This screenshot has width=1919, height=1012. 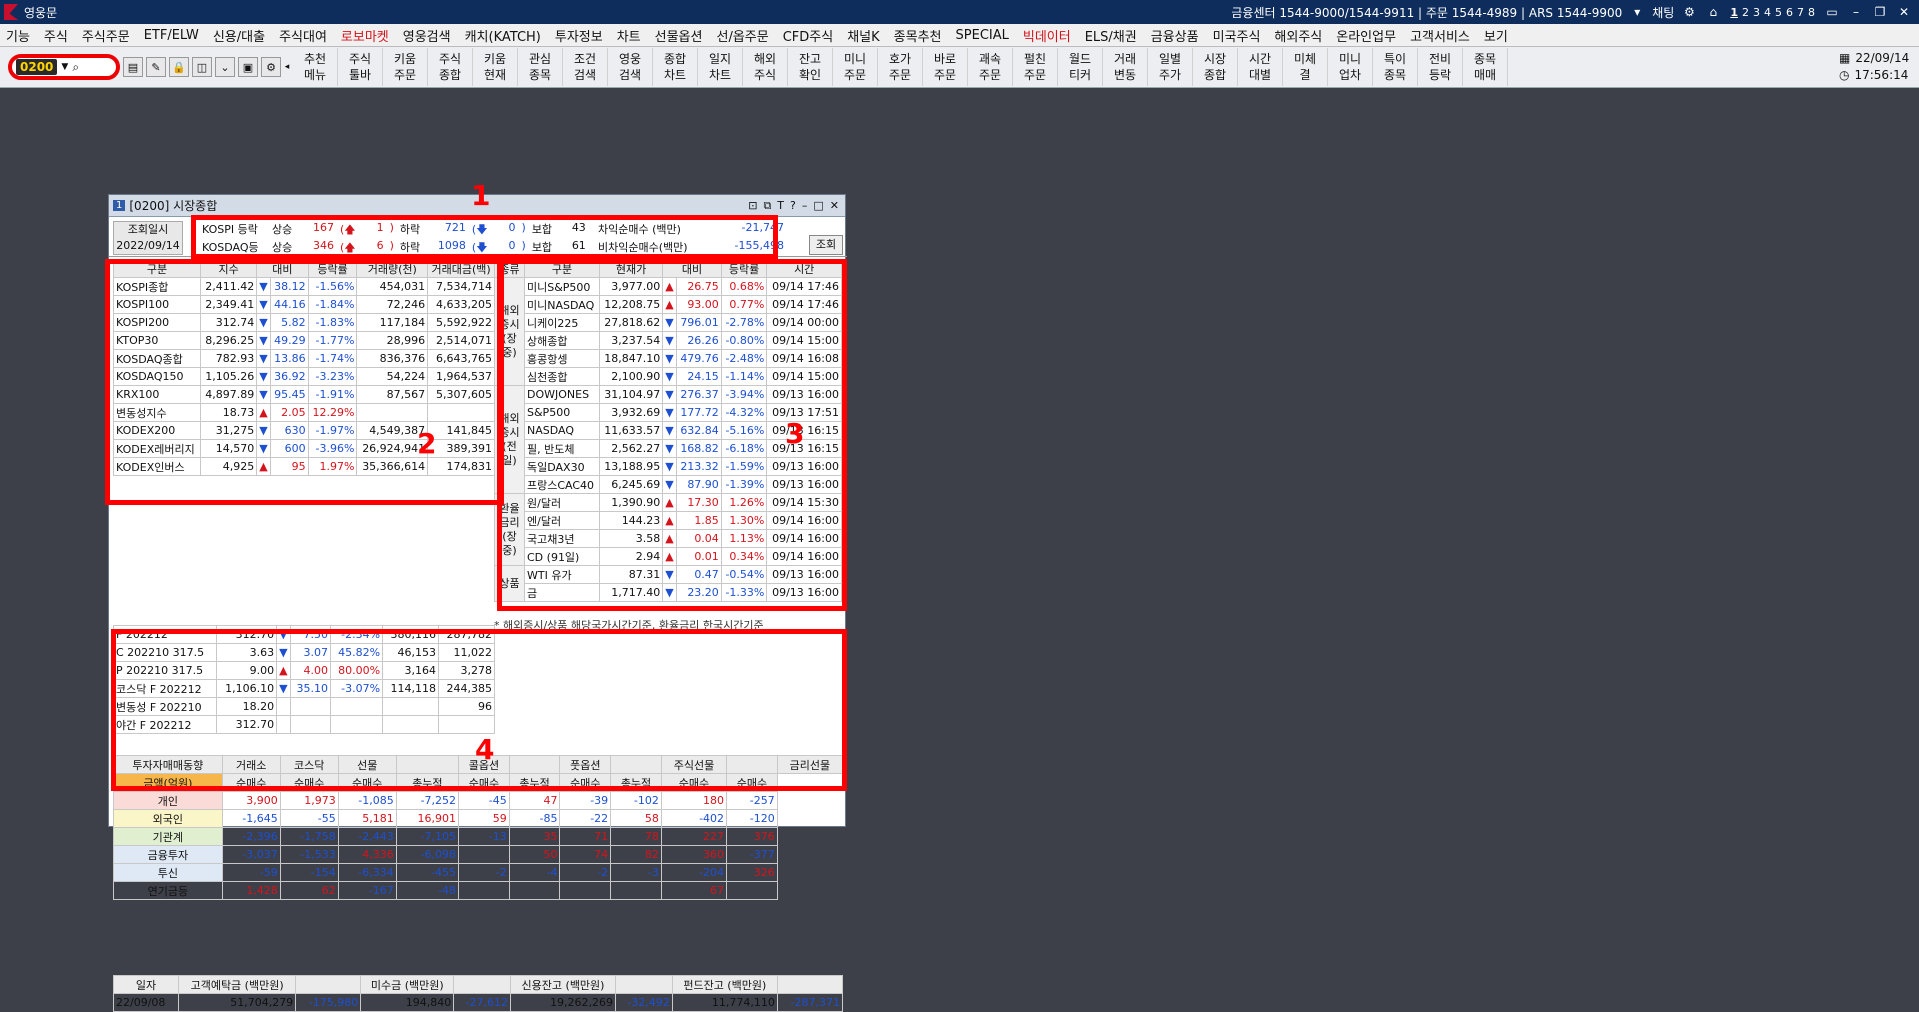 I want to click on menu-item-11: 선물옵션, so click(x=679, y=35).